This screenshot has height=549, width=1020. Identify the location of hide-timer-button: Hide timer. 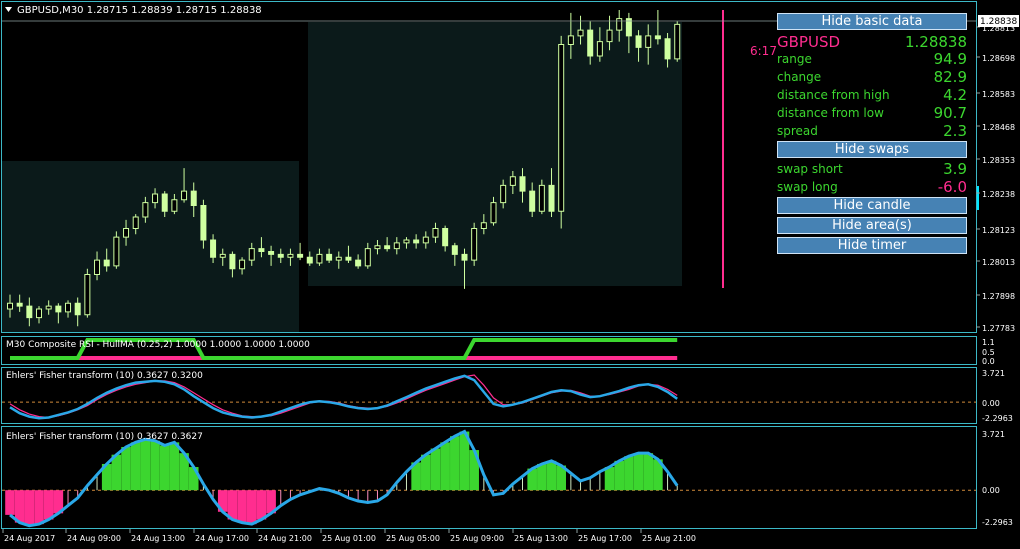
(872, 245).